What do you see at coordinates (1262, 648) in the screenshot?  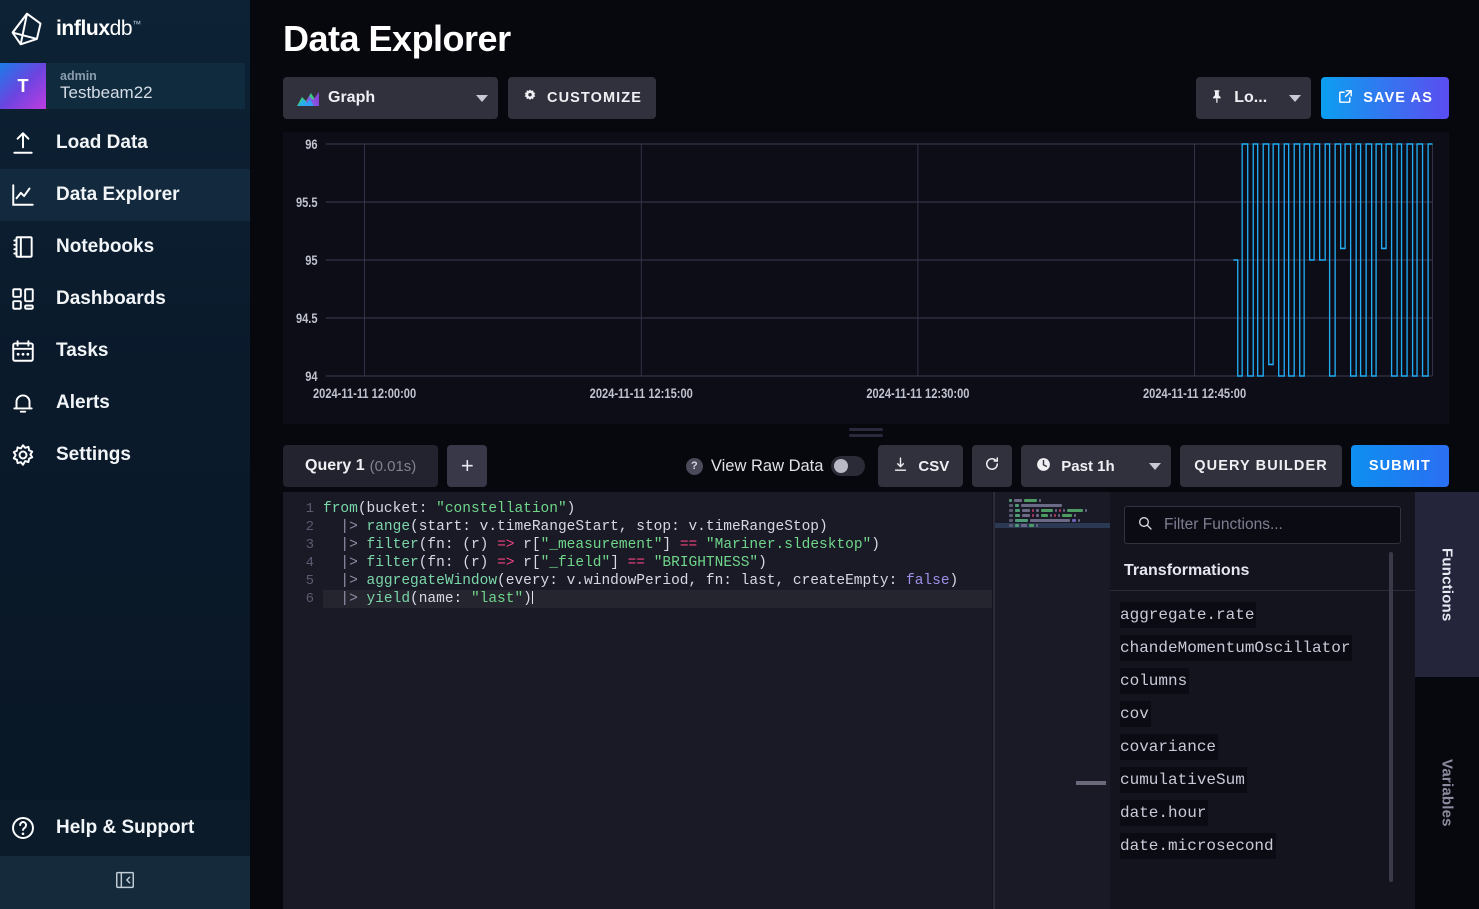 I see `function-list-item: chandeMomentumOscillator` at bounding box center [1262, 648].